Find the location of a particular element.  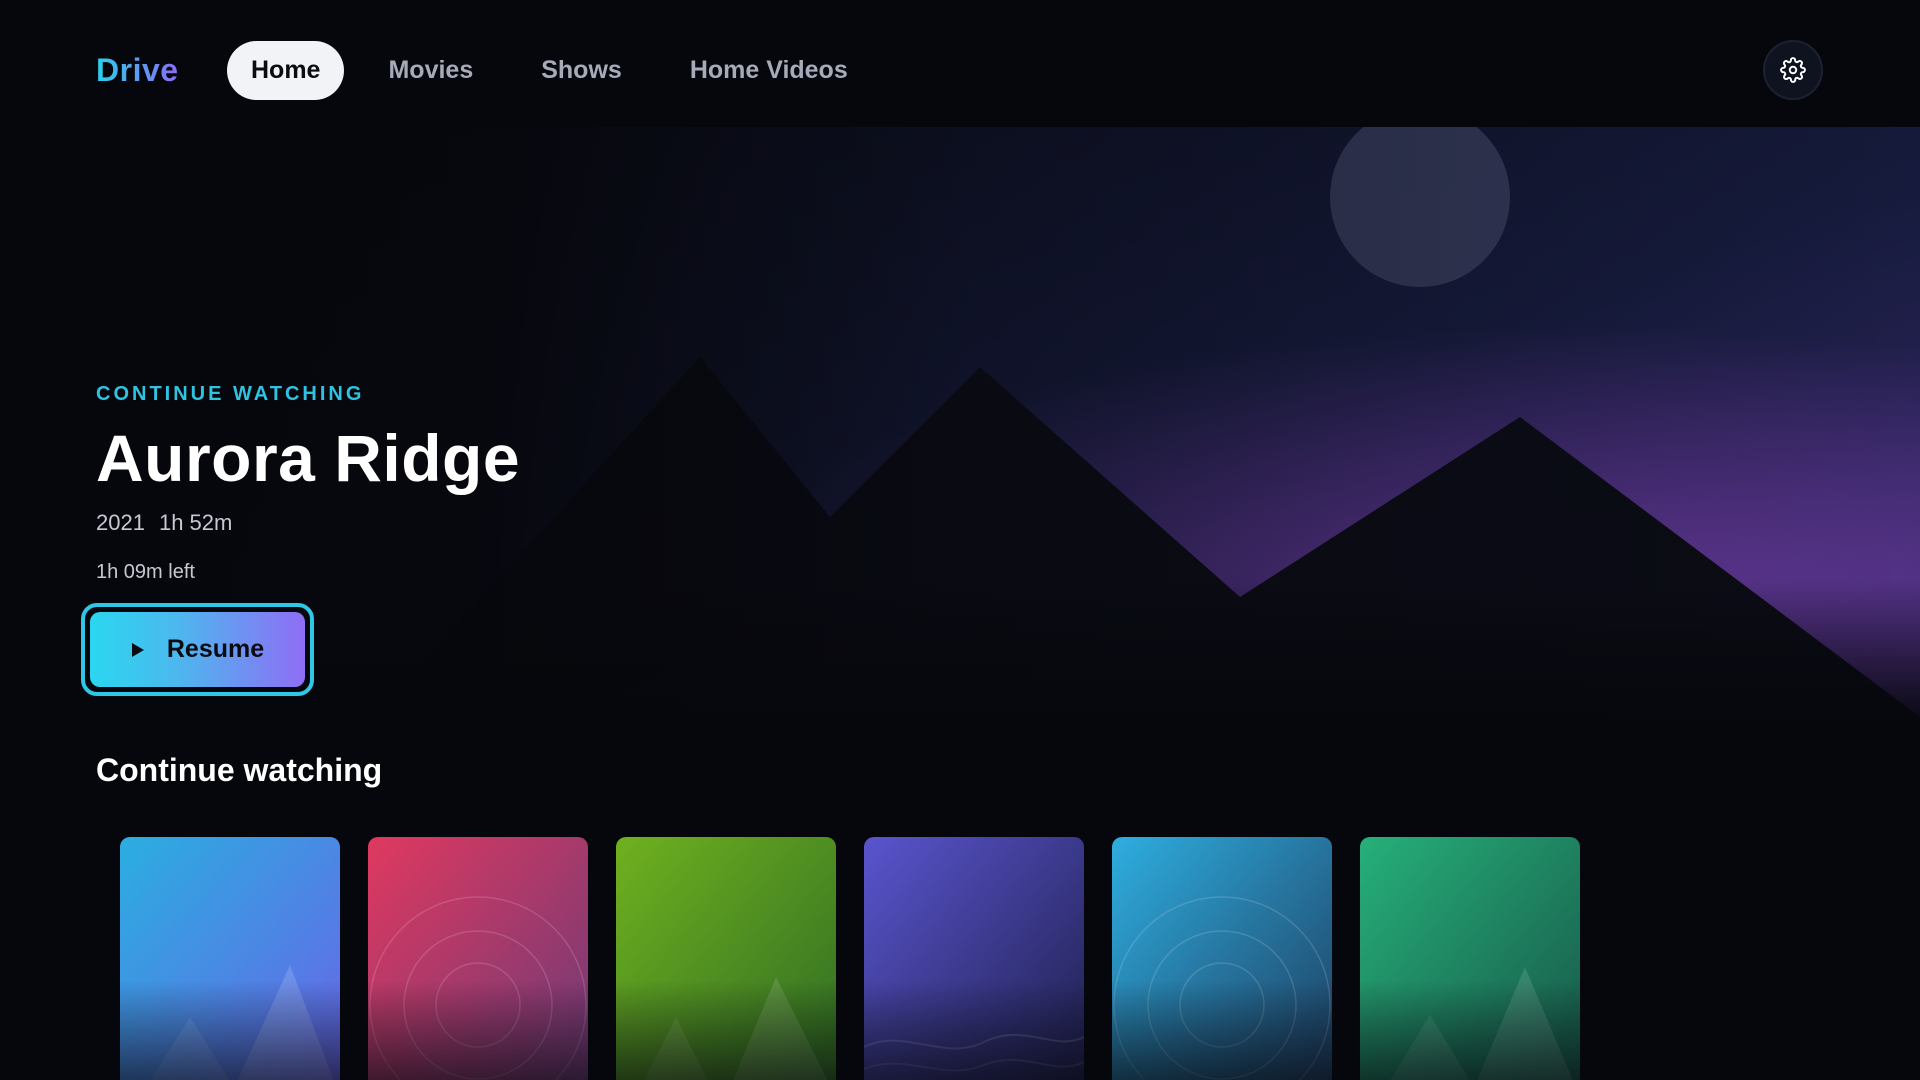

hero-title: Aurora Ridge is located at coordinates (308, 458).